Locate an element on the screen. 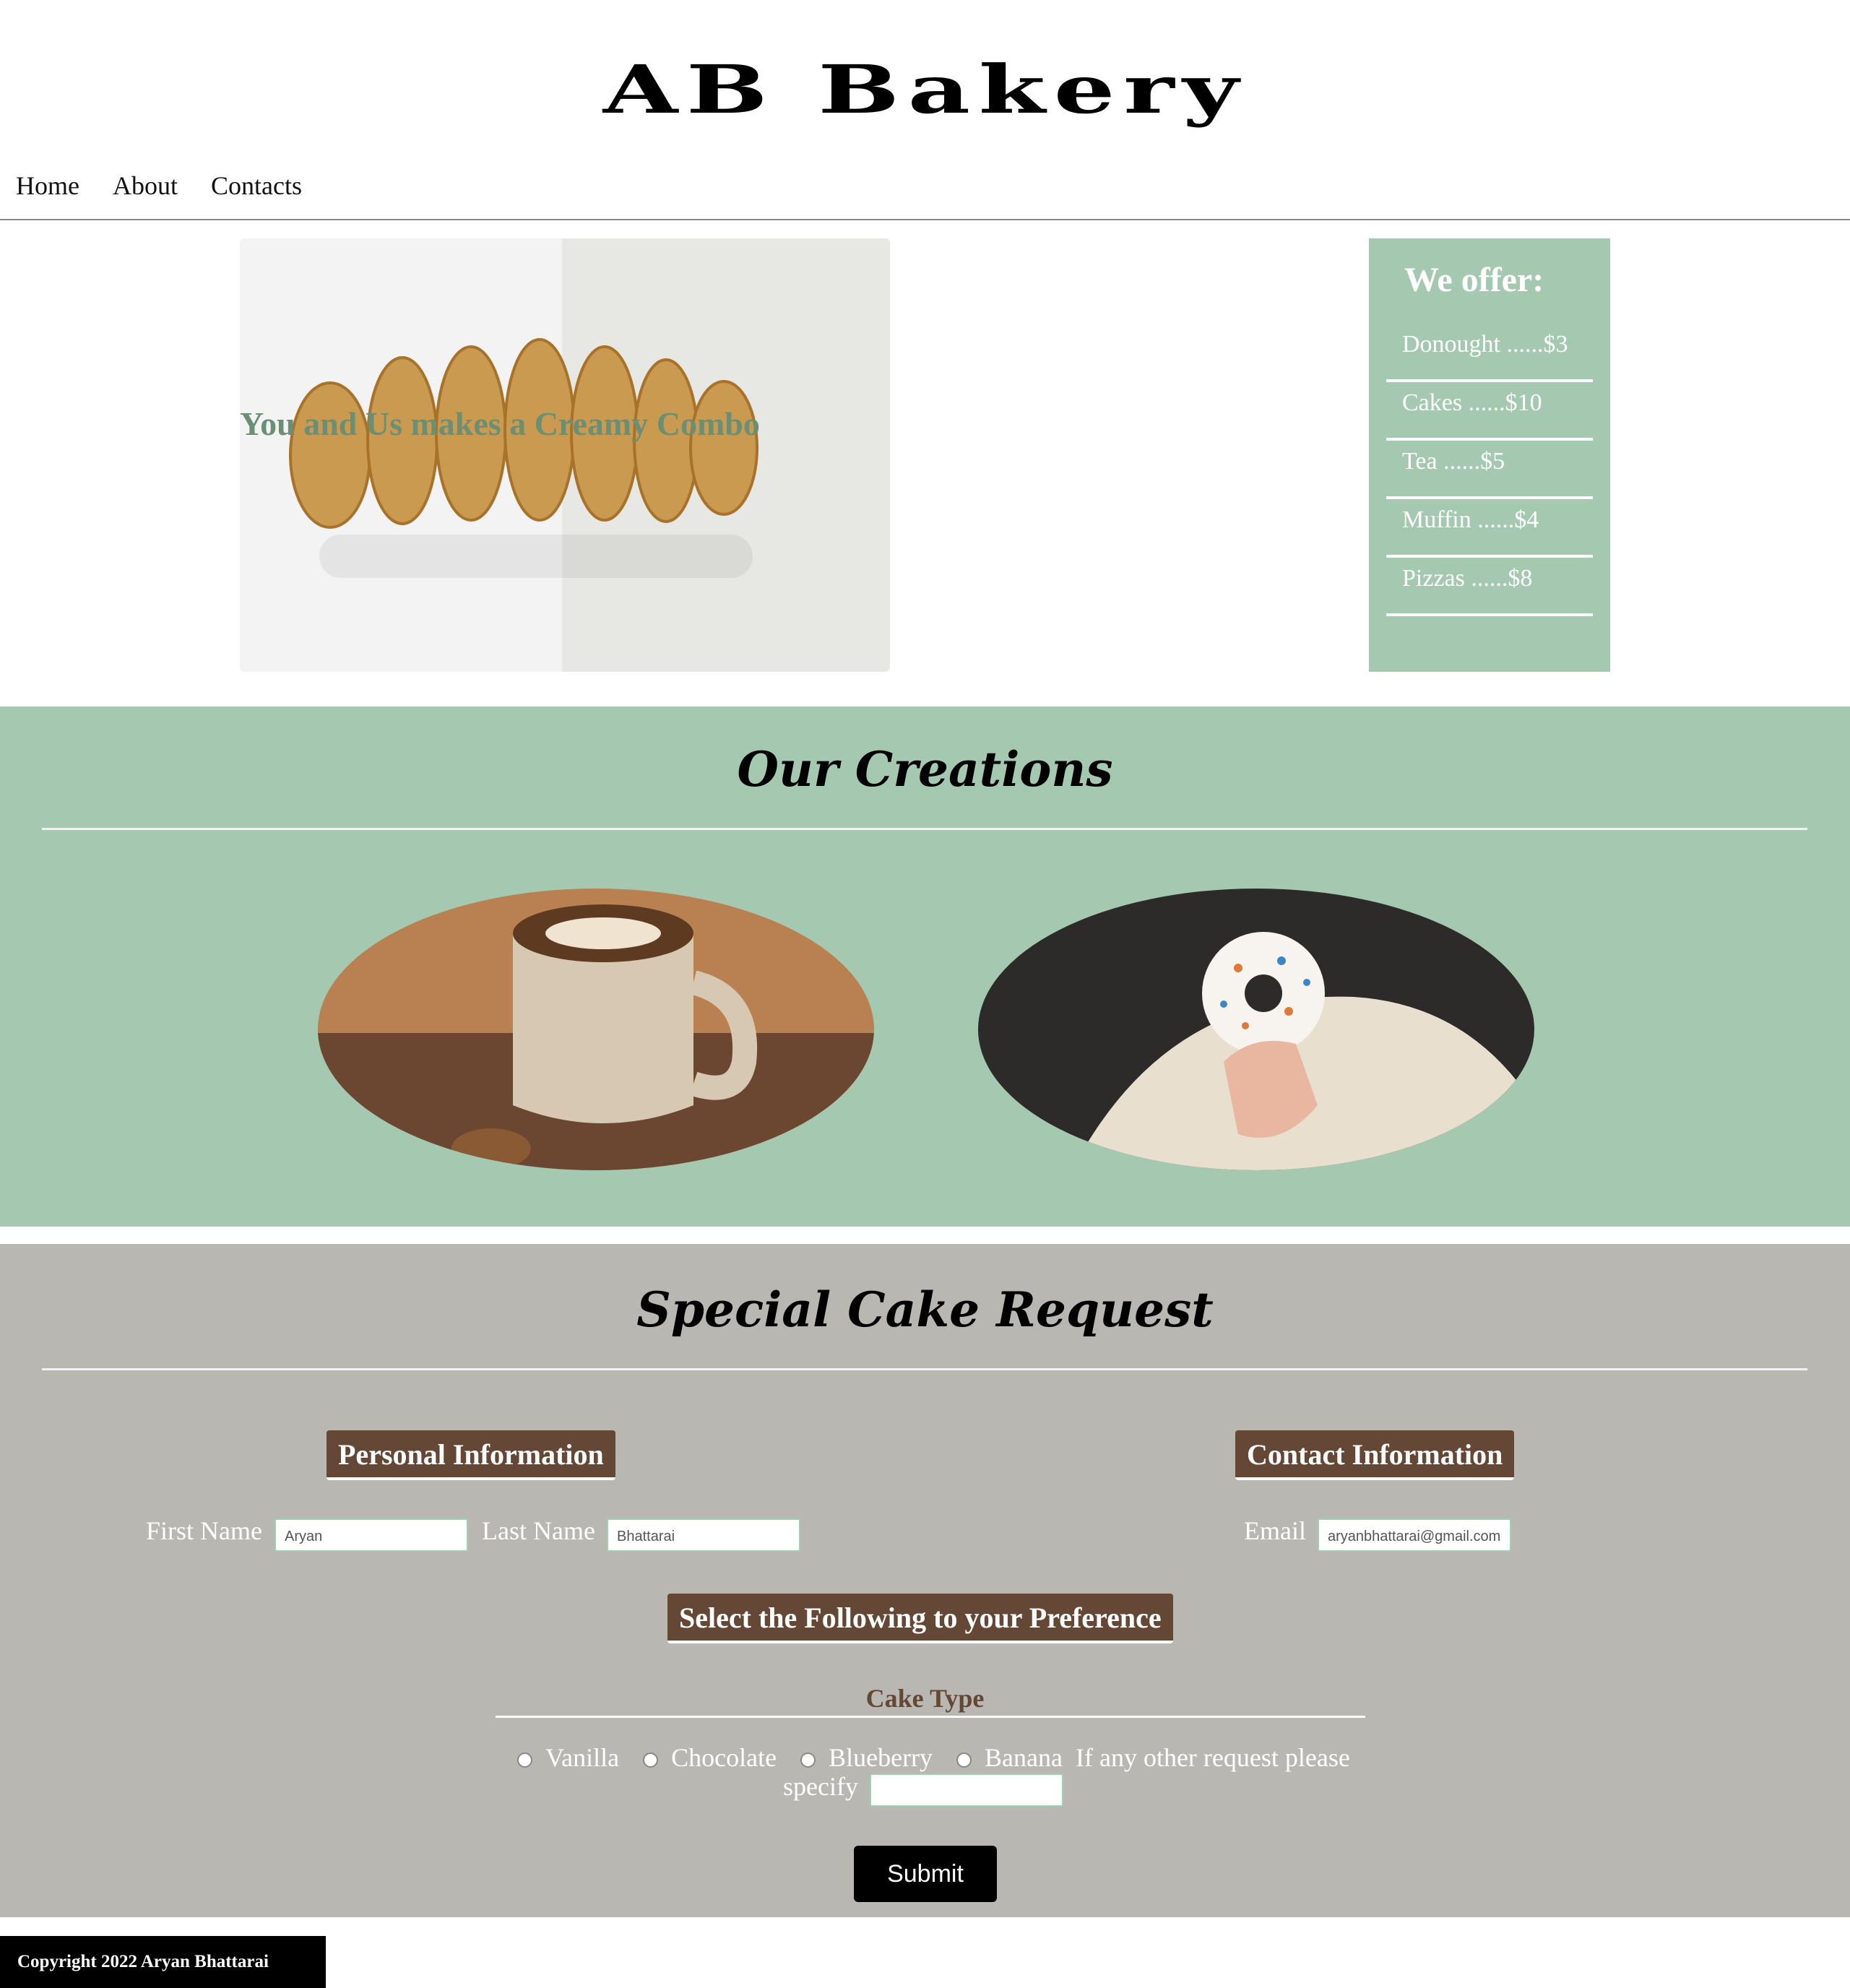 The height and width of the screenshot is (1988, 1850). creations-divider is located at coordinates (925, 829).